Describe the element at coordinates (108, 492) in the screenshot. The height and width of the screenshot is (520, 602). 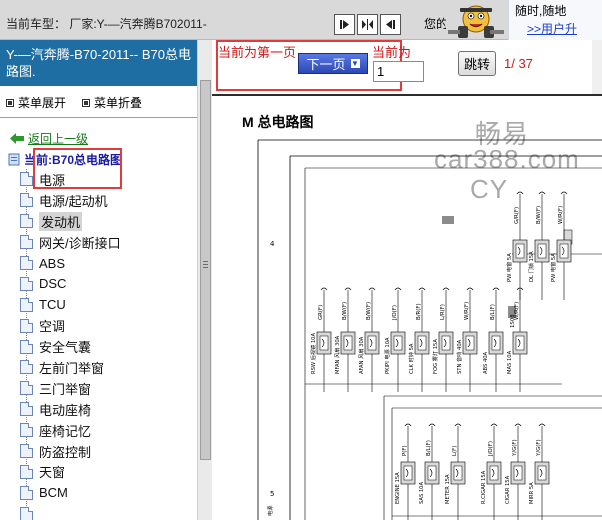
I see `tree-item: BCM` at that location.